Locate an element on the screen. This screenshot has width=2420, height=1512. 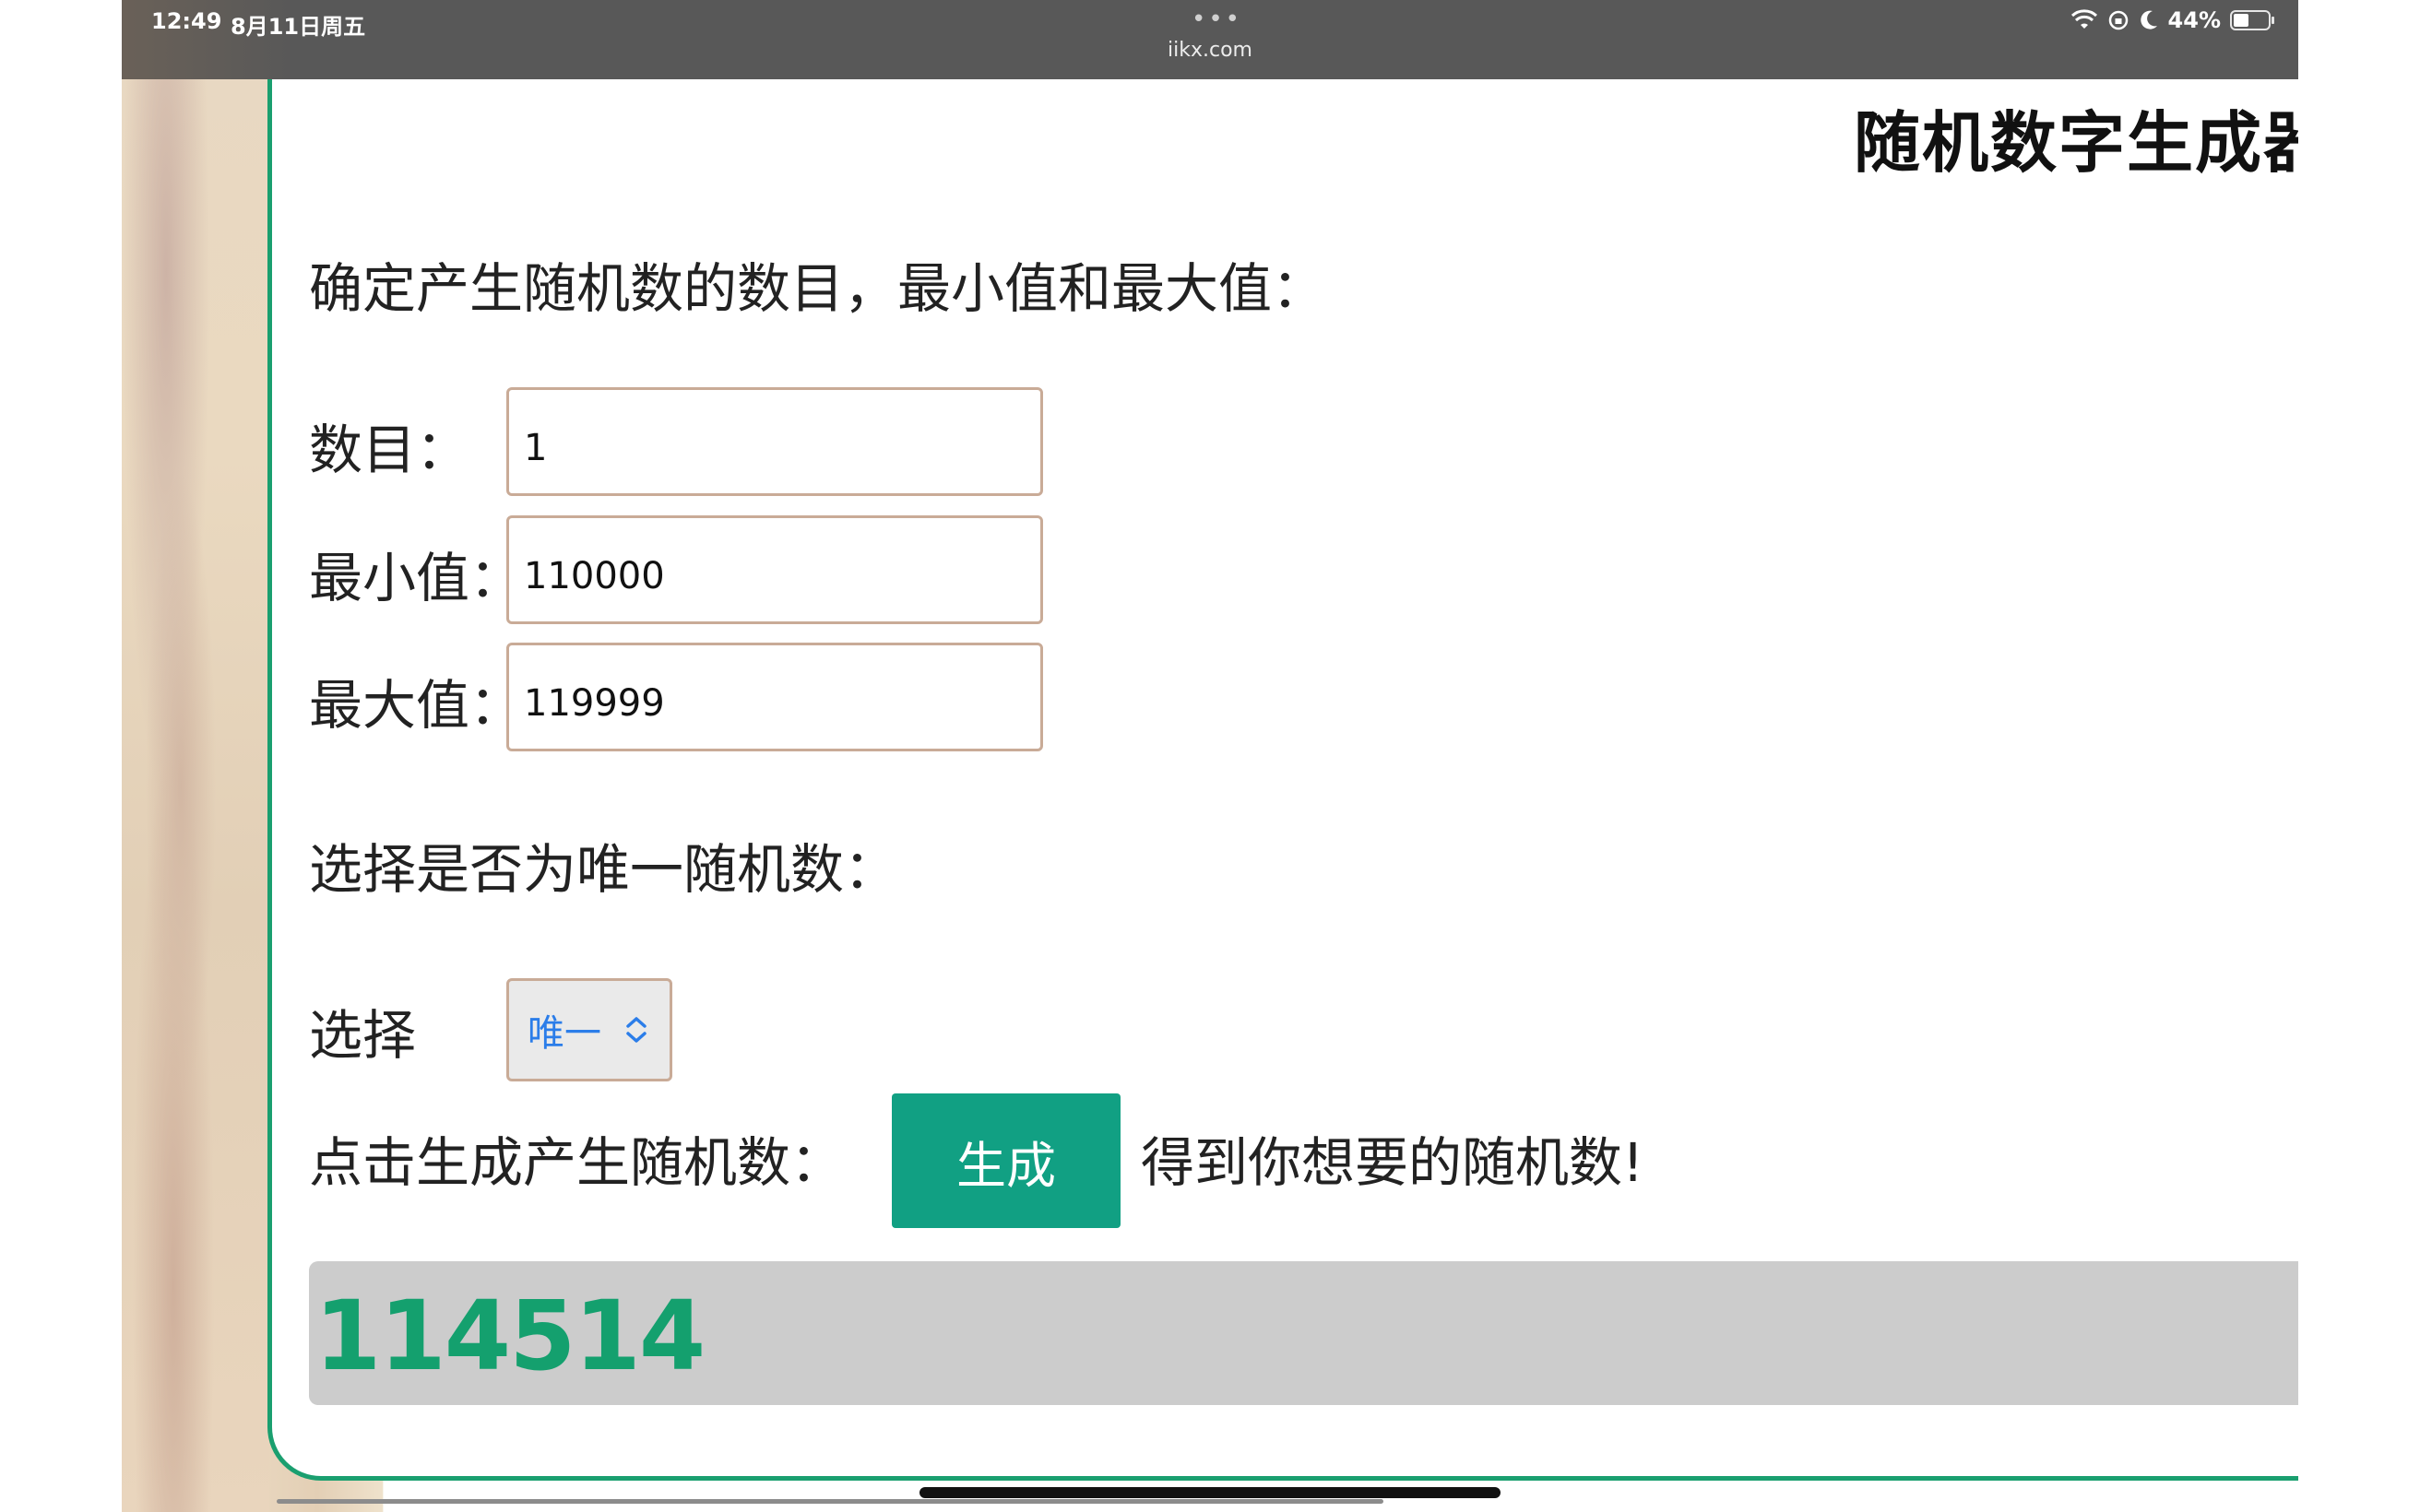
page-title: 随机数字生成器 is located at coordinates (2076, 143).